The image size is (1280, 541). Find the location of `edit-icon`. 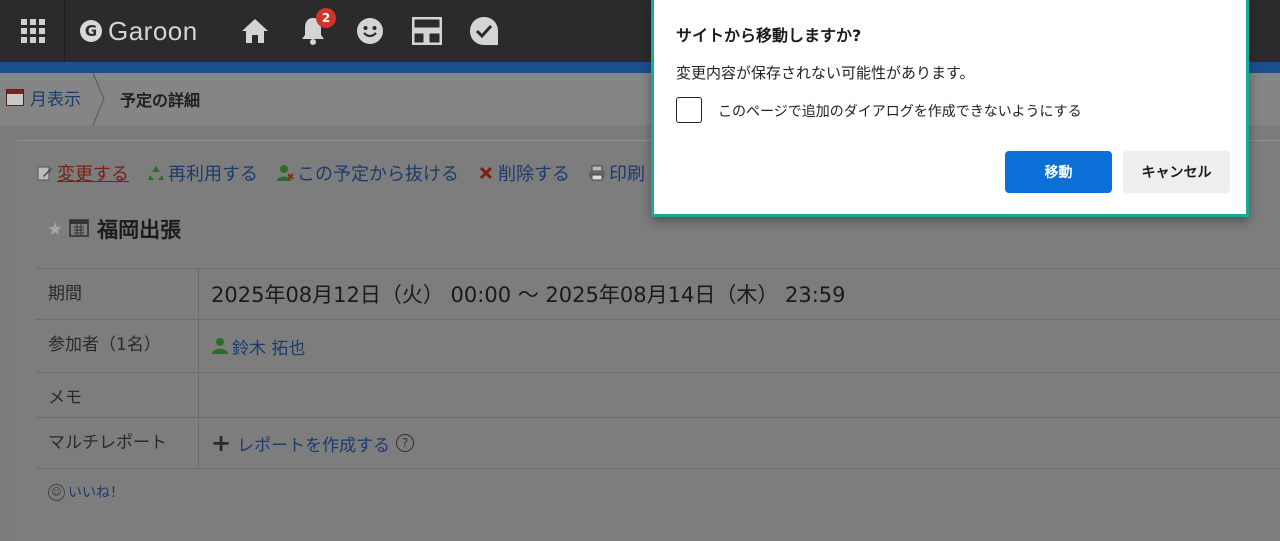

edit-icon is located at coordinates (45, 173).